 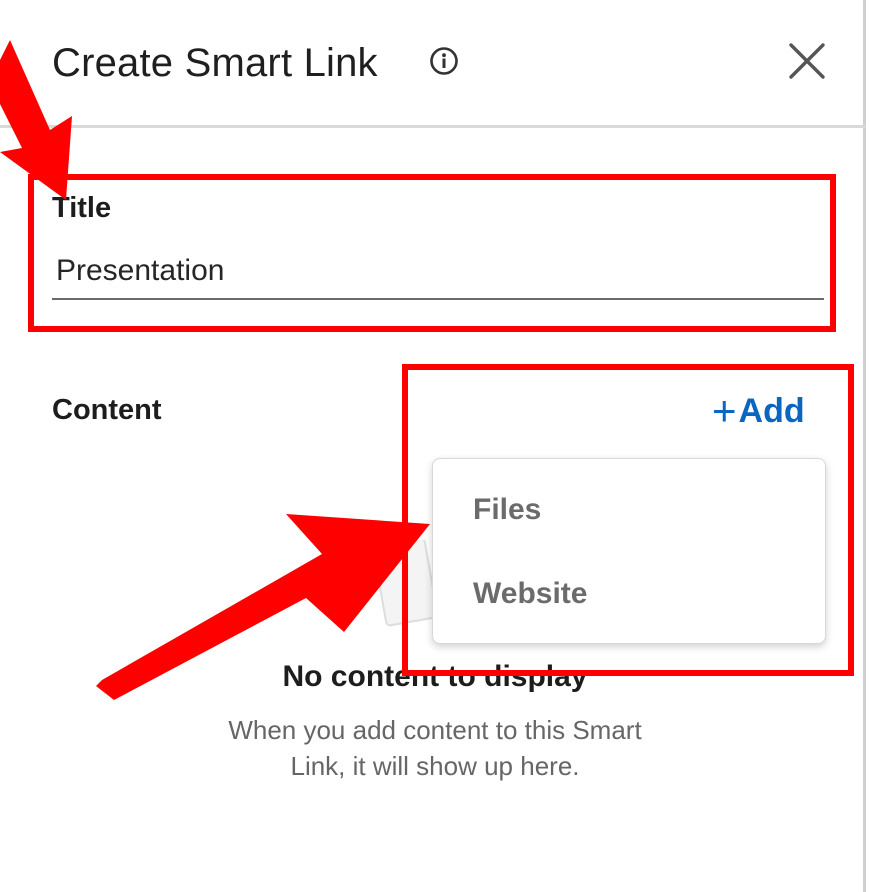 What do you see at coordinates (507, 510) in the screenshot?
I see `dropdown-item-files: Files` at bounding box center [507, 510].